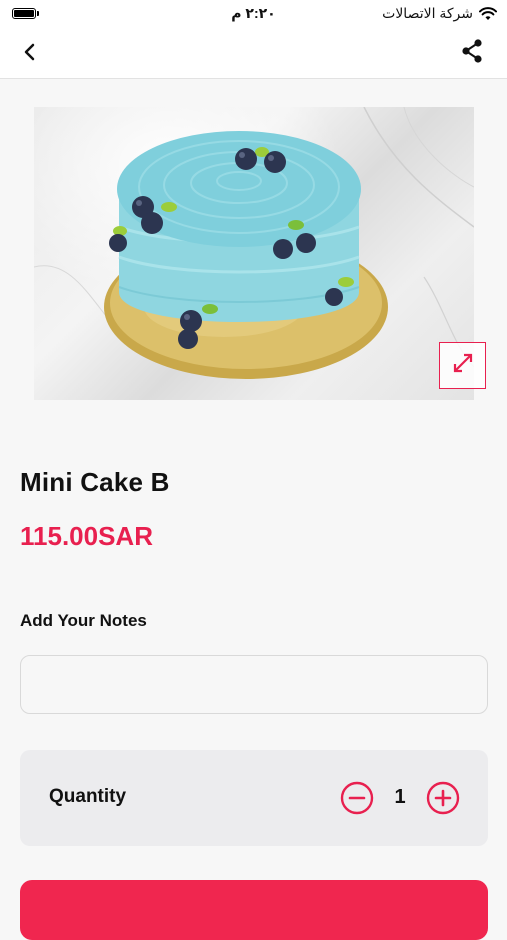  I want to click on increase-quantity-button, so click(443, 798).